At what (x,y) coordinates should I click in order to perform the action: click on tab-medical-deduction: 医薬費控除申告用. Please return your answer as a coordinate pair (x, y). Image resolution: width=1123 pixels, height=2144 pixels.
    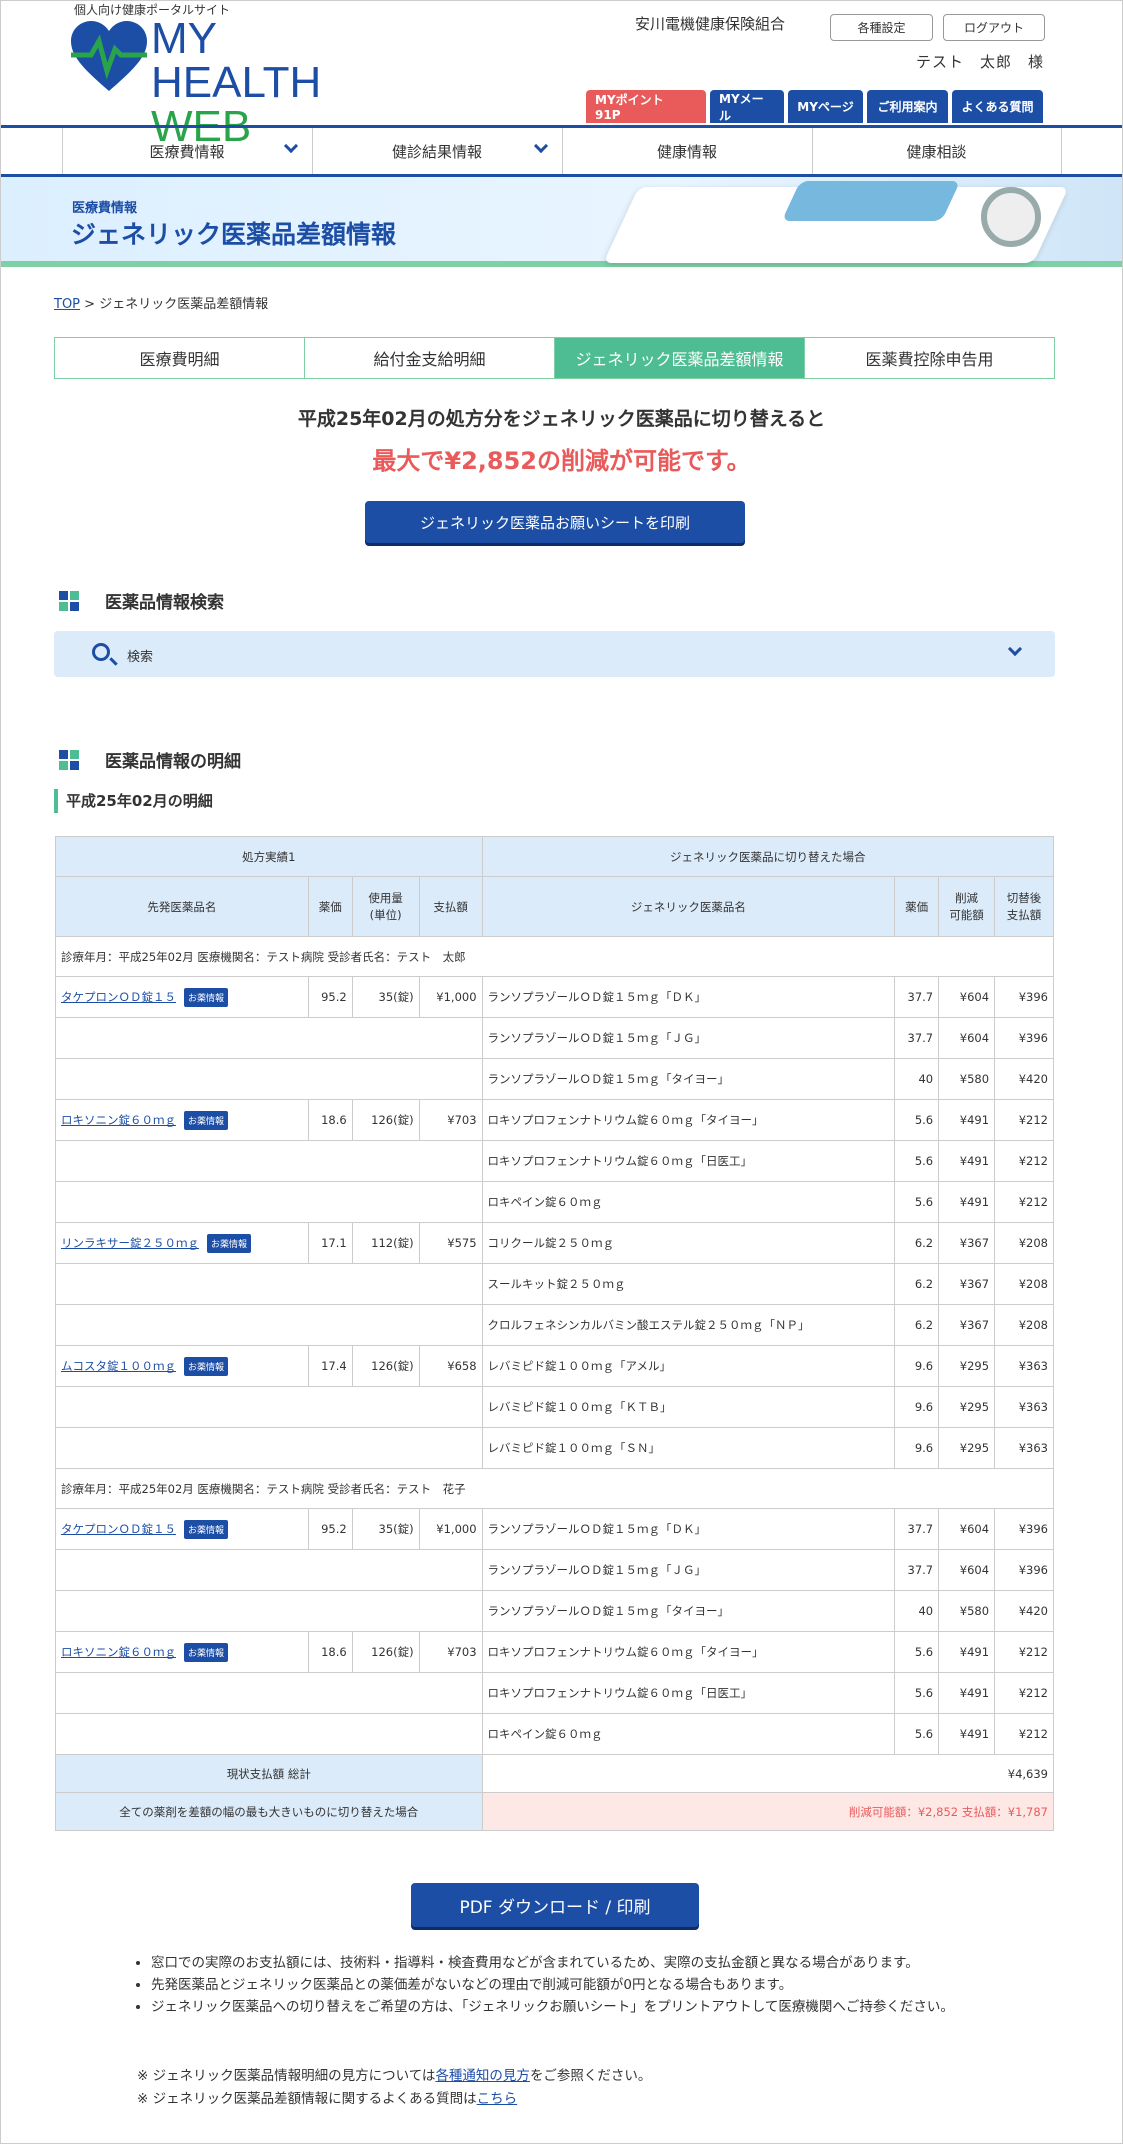
    Looking at the image, I should click on (929, 358).